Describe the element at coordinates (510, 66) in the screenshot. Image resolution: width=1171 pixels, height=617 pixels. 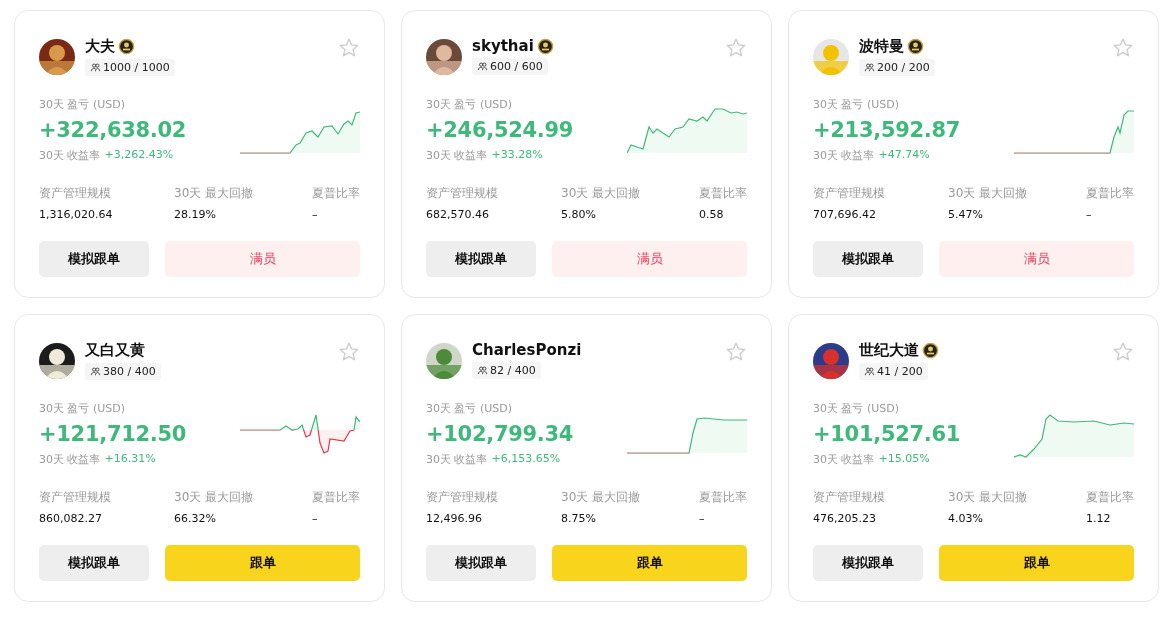
I see `member-count: 600 / 600` at that location.